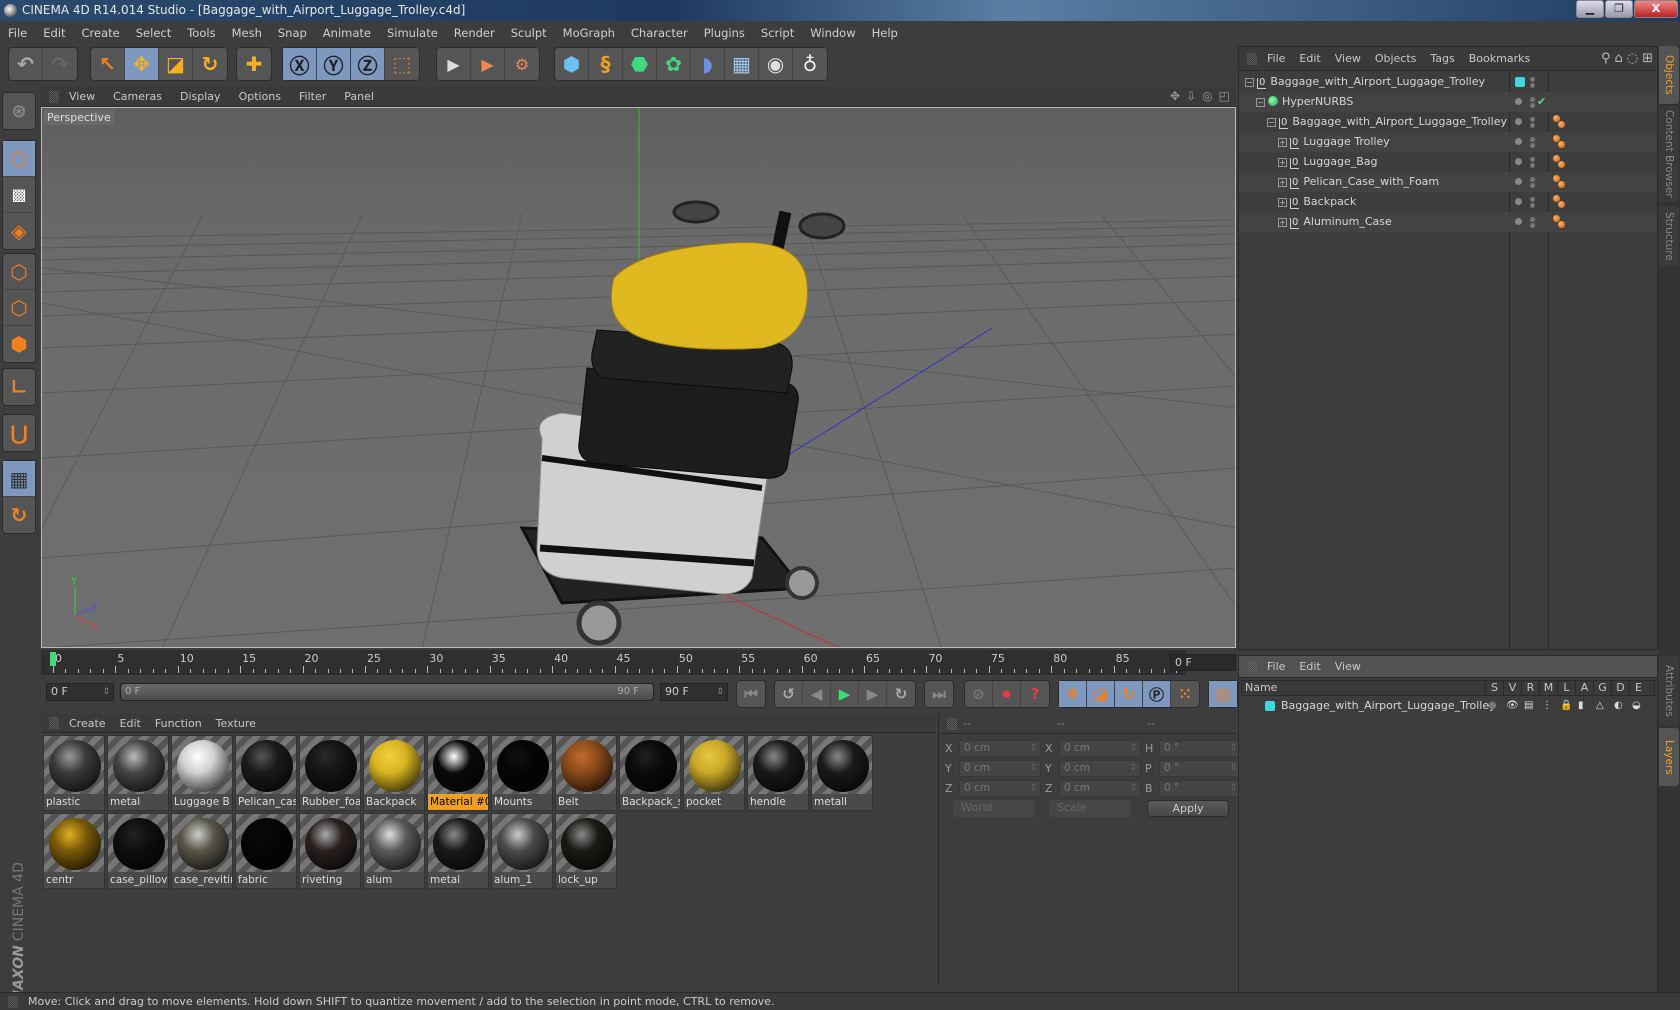 The image size is (1680, 1010). Describe the element at coordinates (19, 387) in the screenshot. I see `axis-mode-icon: ∟` at that location.